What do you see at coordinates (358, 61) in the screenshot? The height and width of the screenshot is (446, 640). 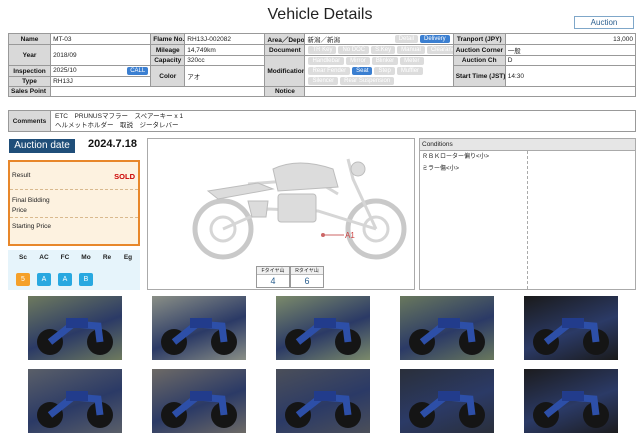 I see `modification-badge: Mirror` at bounding box center [358, 61].